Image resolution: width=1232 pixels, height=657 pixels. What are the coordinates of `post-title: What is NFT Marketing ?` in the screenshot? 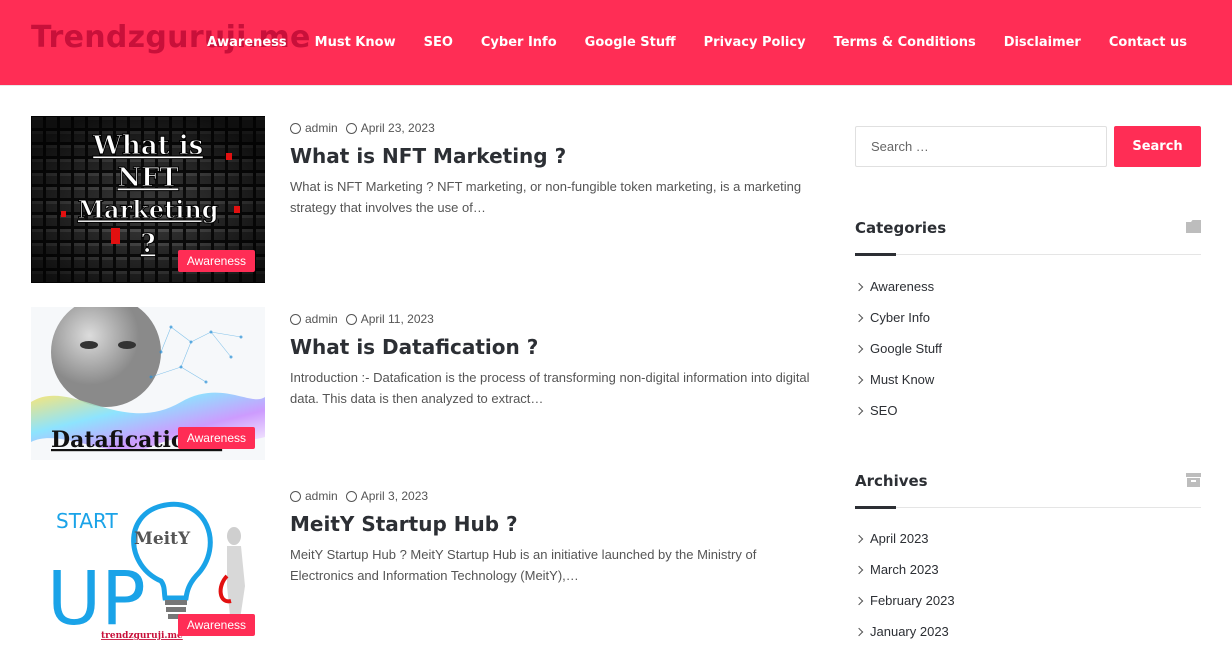 It's located at (428, 156).